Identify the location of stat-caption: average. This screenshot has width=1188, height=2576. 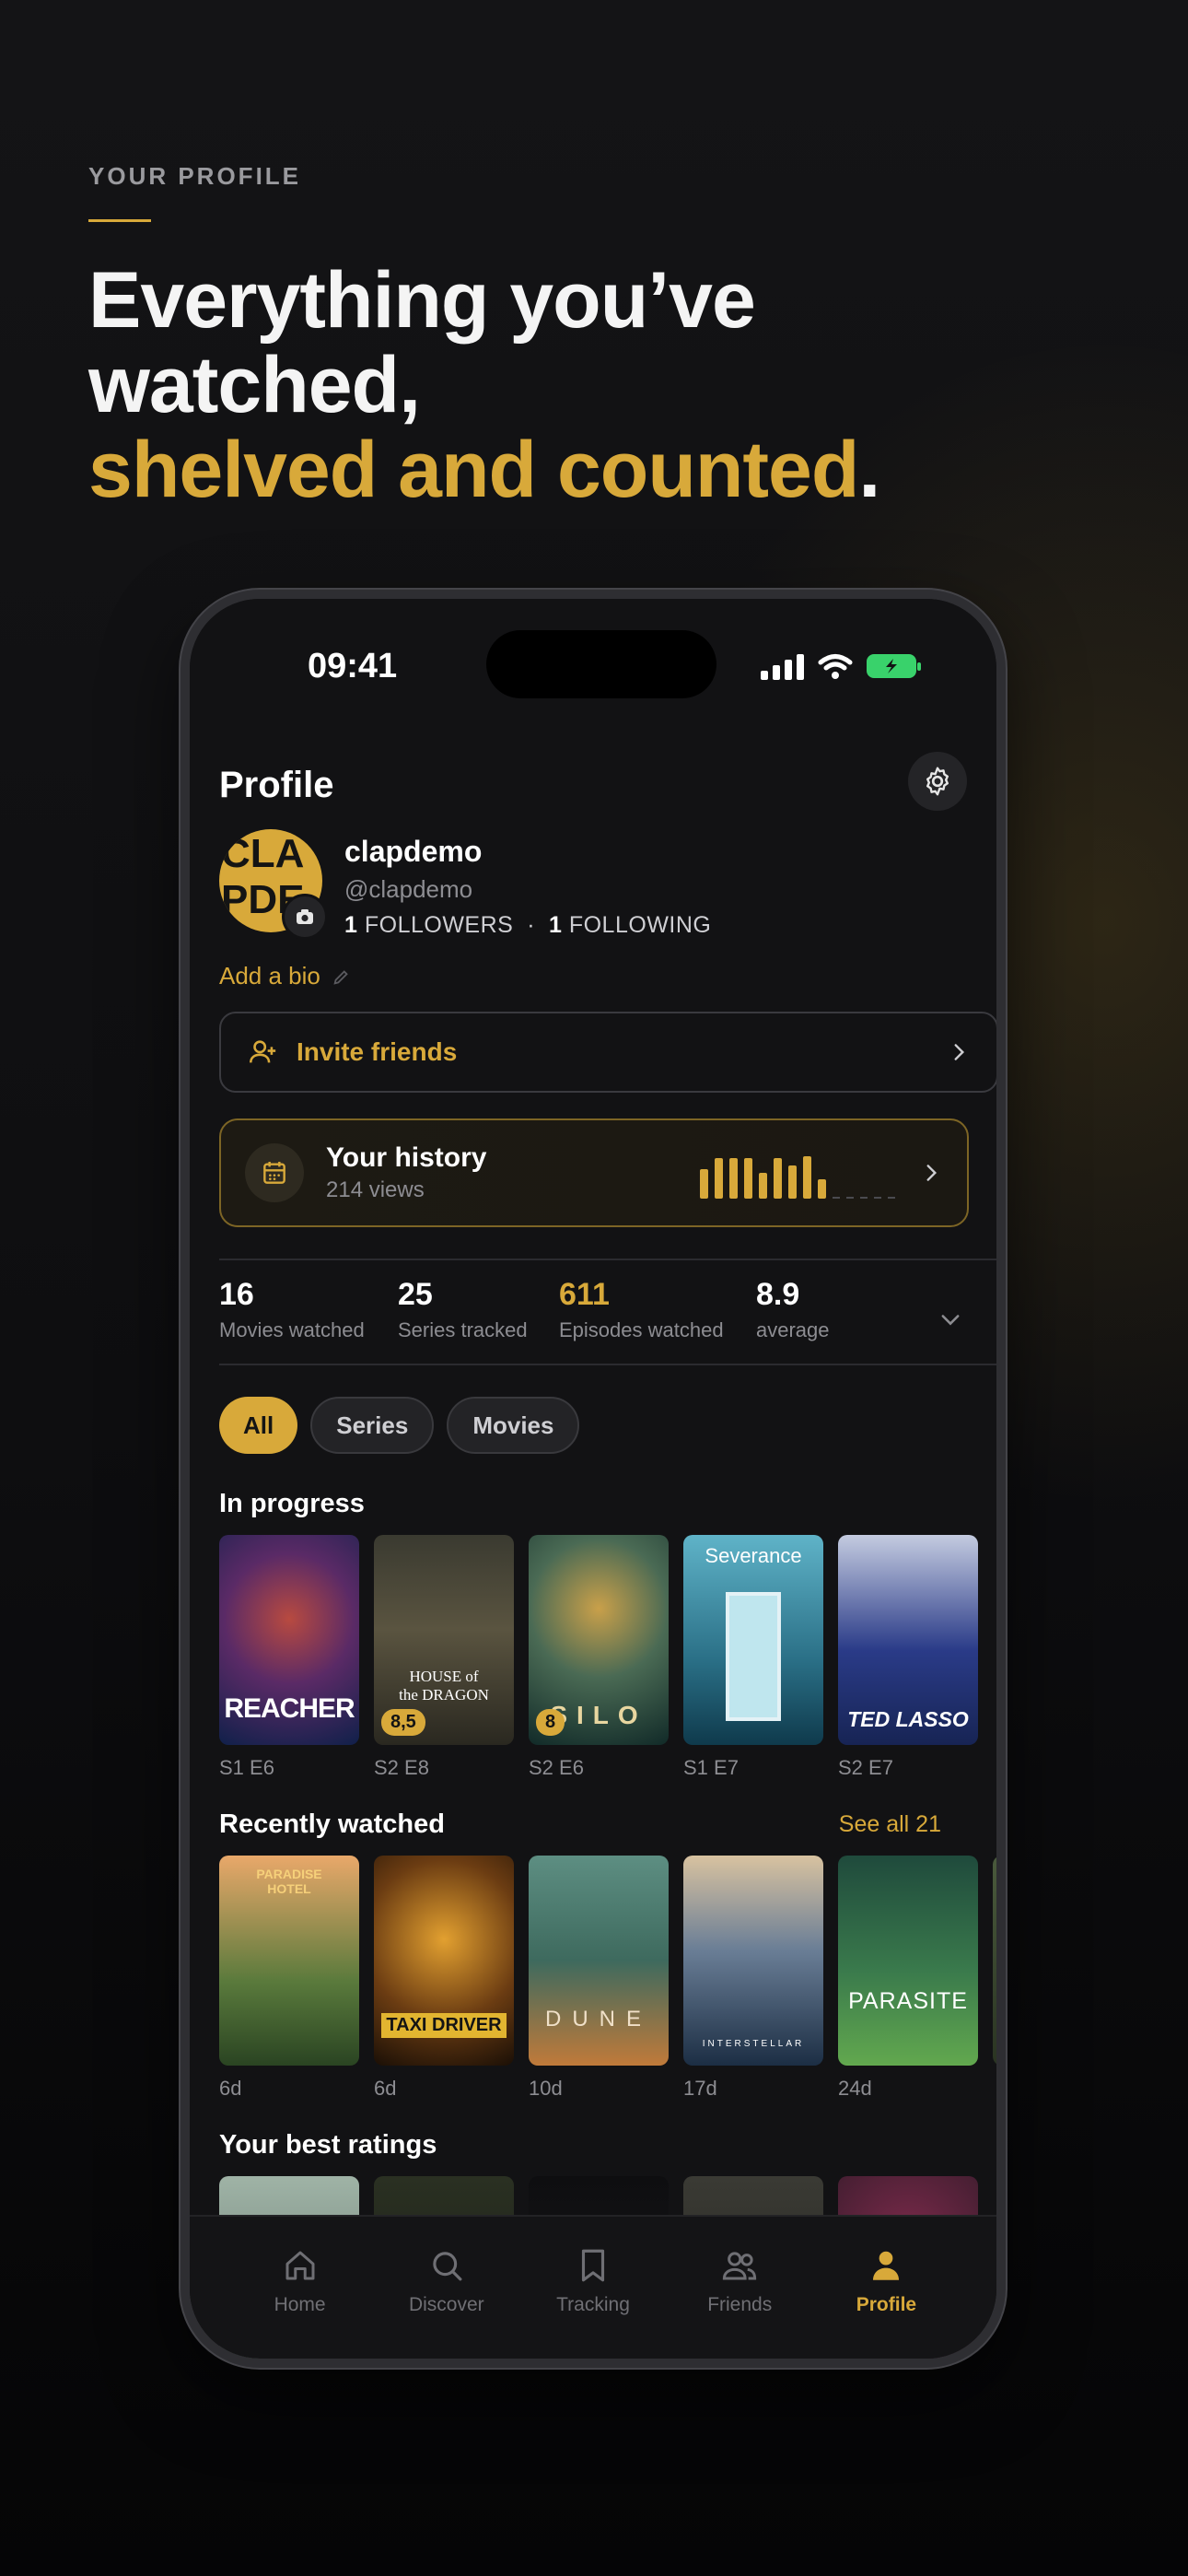
(793, 1329).